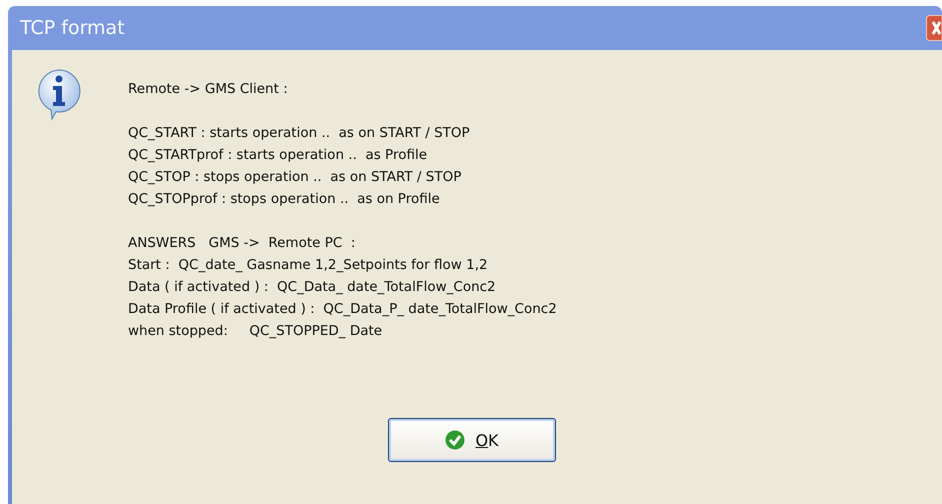  I want to click on message-line: QC_START : starts operation .. as on START / STOP, so click(299, 133).